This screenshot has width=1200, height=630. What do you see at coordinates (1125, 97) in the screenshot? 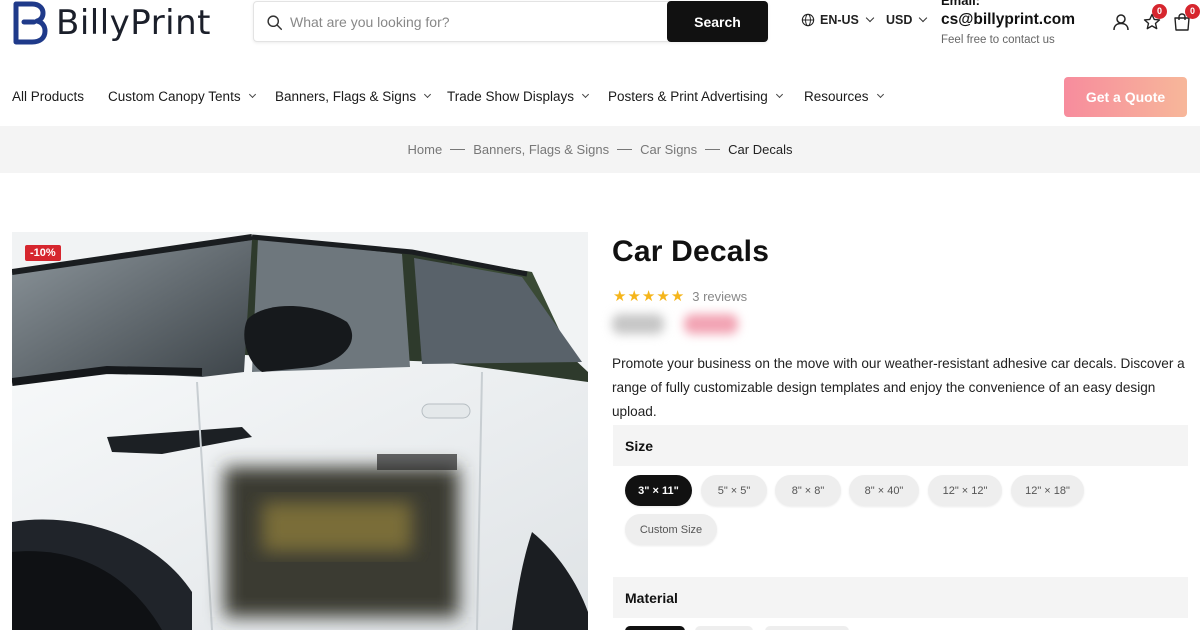
I see `get-quote-button: Get a Quote` at bounding box center [1125, 97].